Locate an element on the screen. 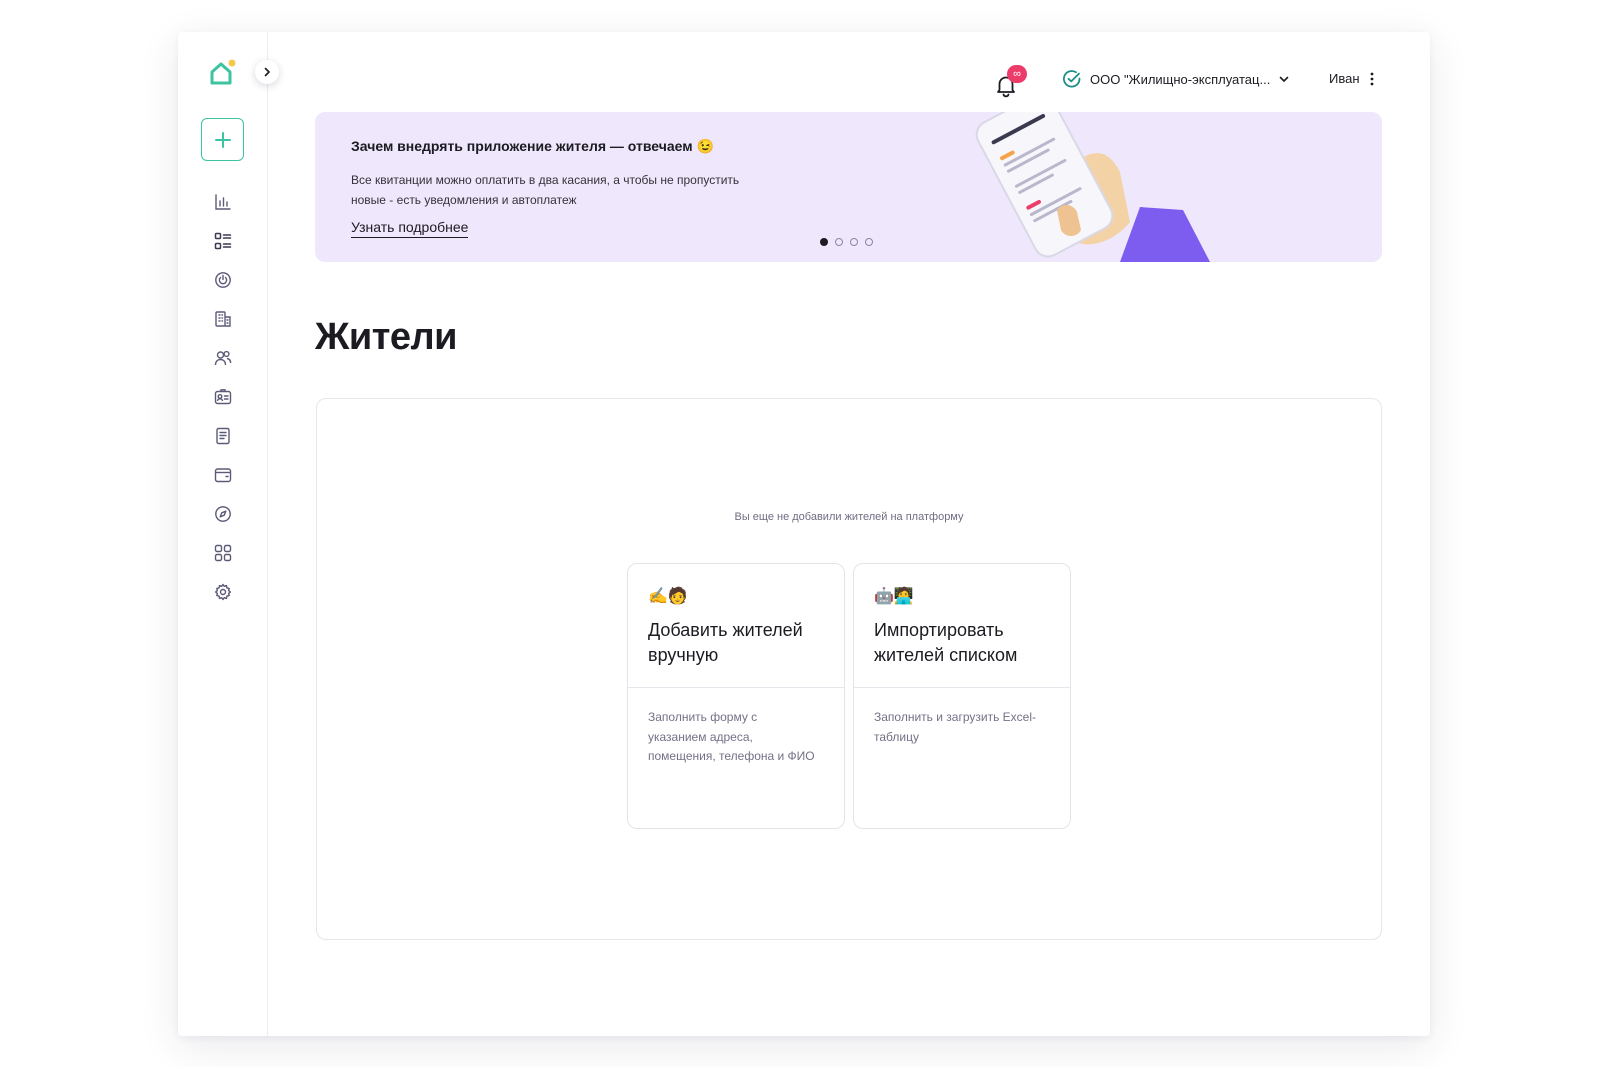  user-name: Иван is located at coordinates (1344, 78).